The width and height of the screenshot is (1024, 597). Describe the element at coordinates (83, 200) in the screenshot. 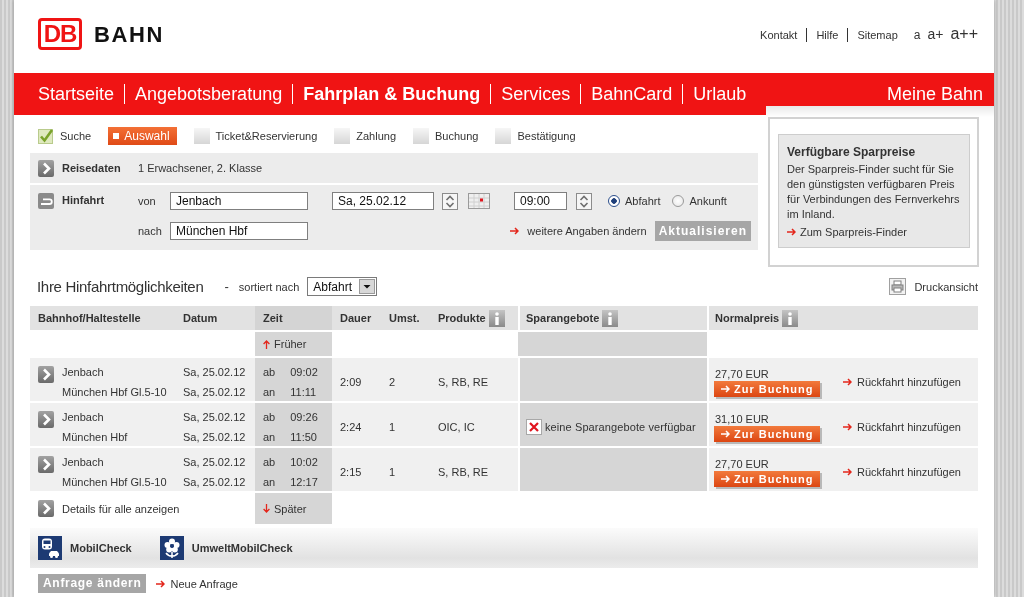

I see `section-title: Hinfahrt` at that location.